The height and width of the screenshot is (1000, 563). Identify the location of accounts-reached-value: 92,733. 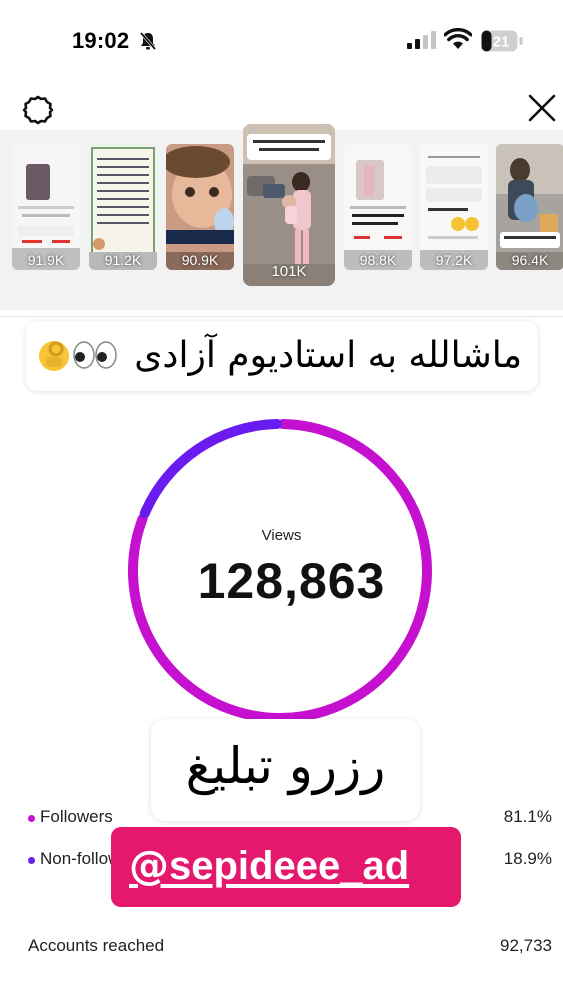
(526, 945).